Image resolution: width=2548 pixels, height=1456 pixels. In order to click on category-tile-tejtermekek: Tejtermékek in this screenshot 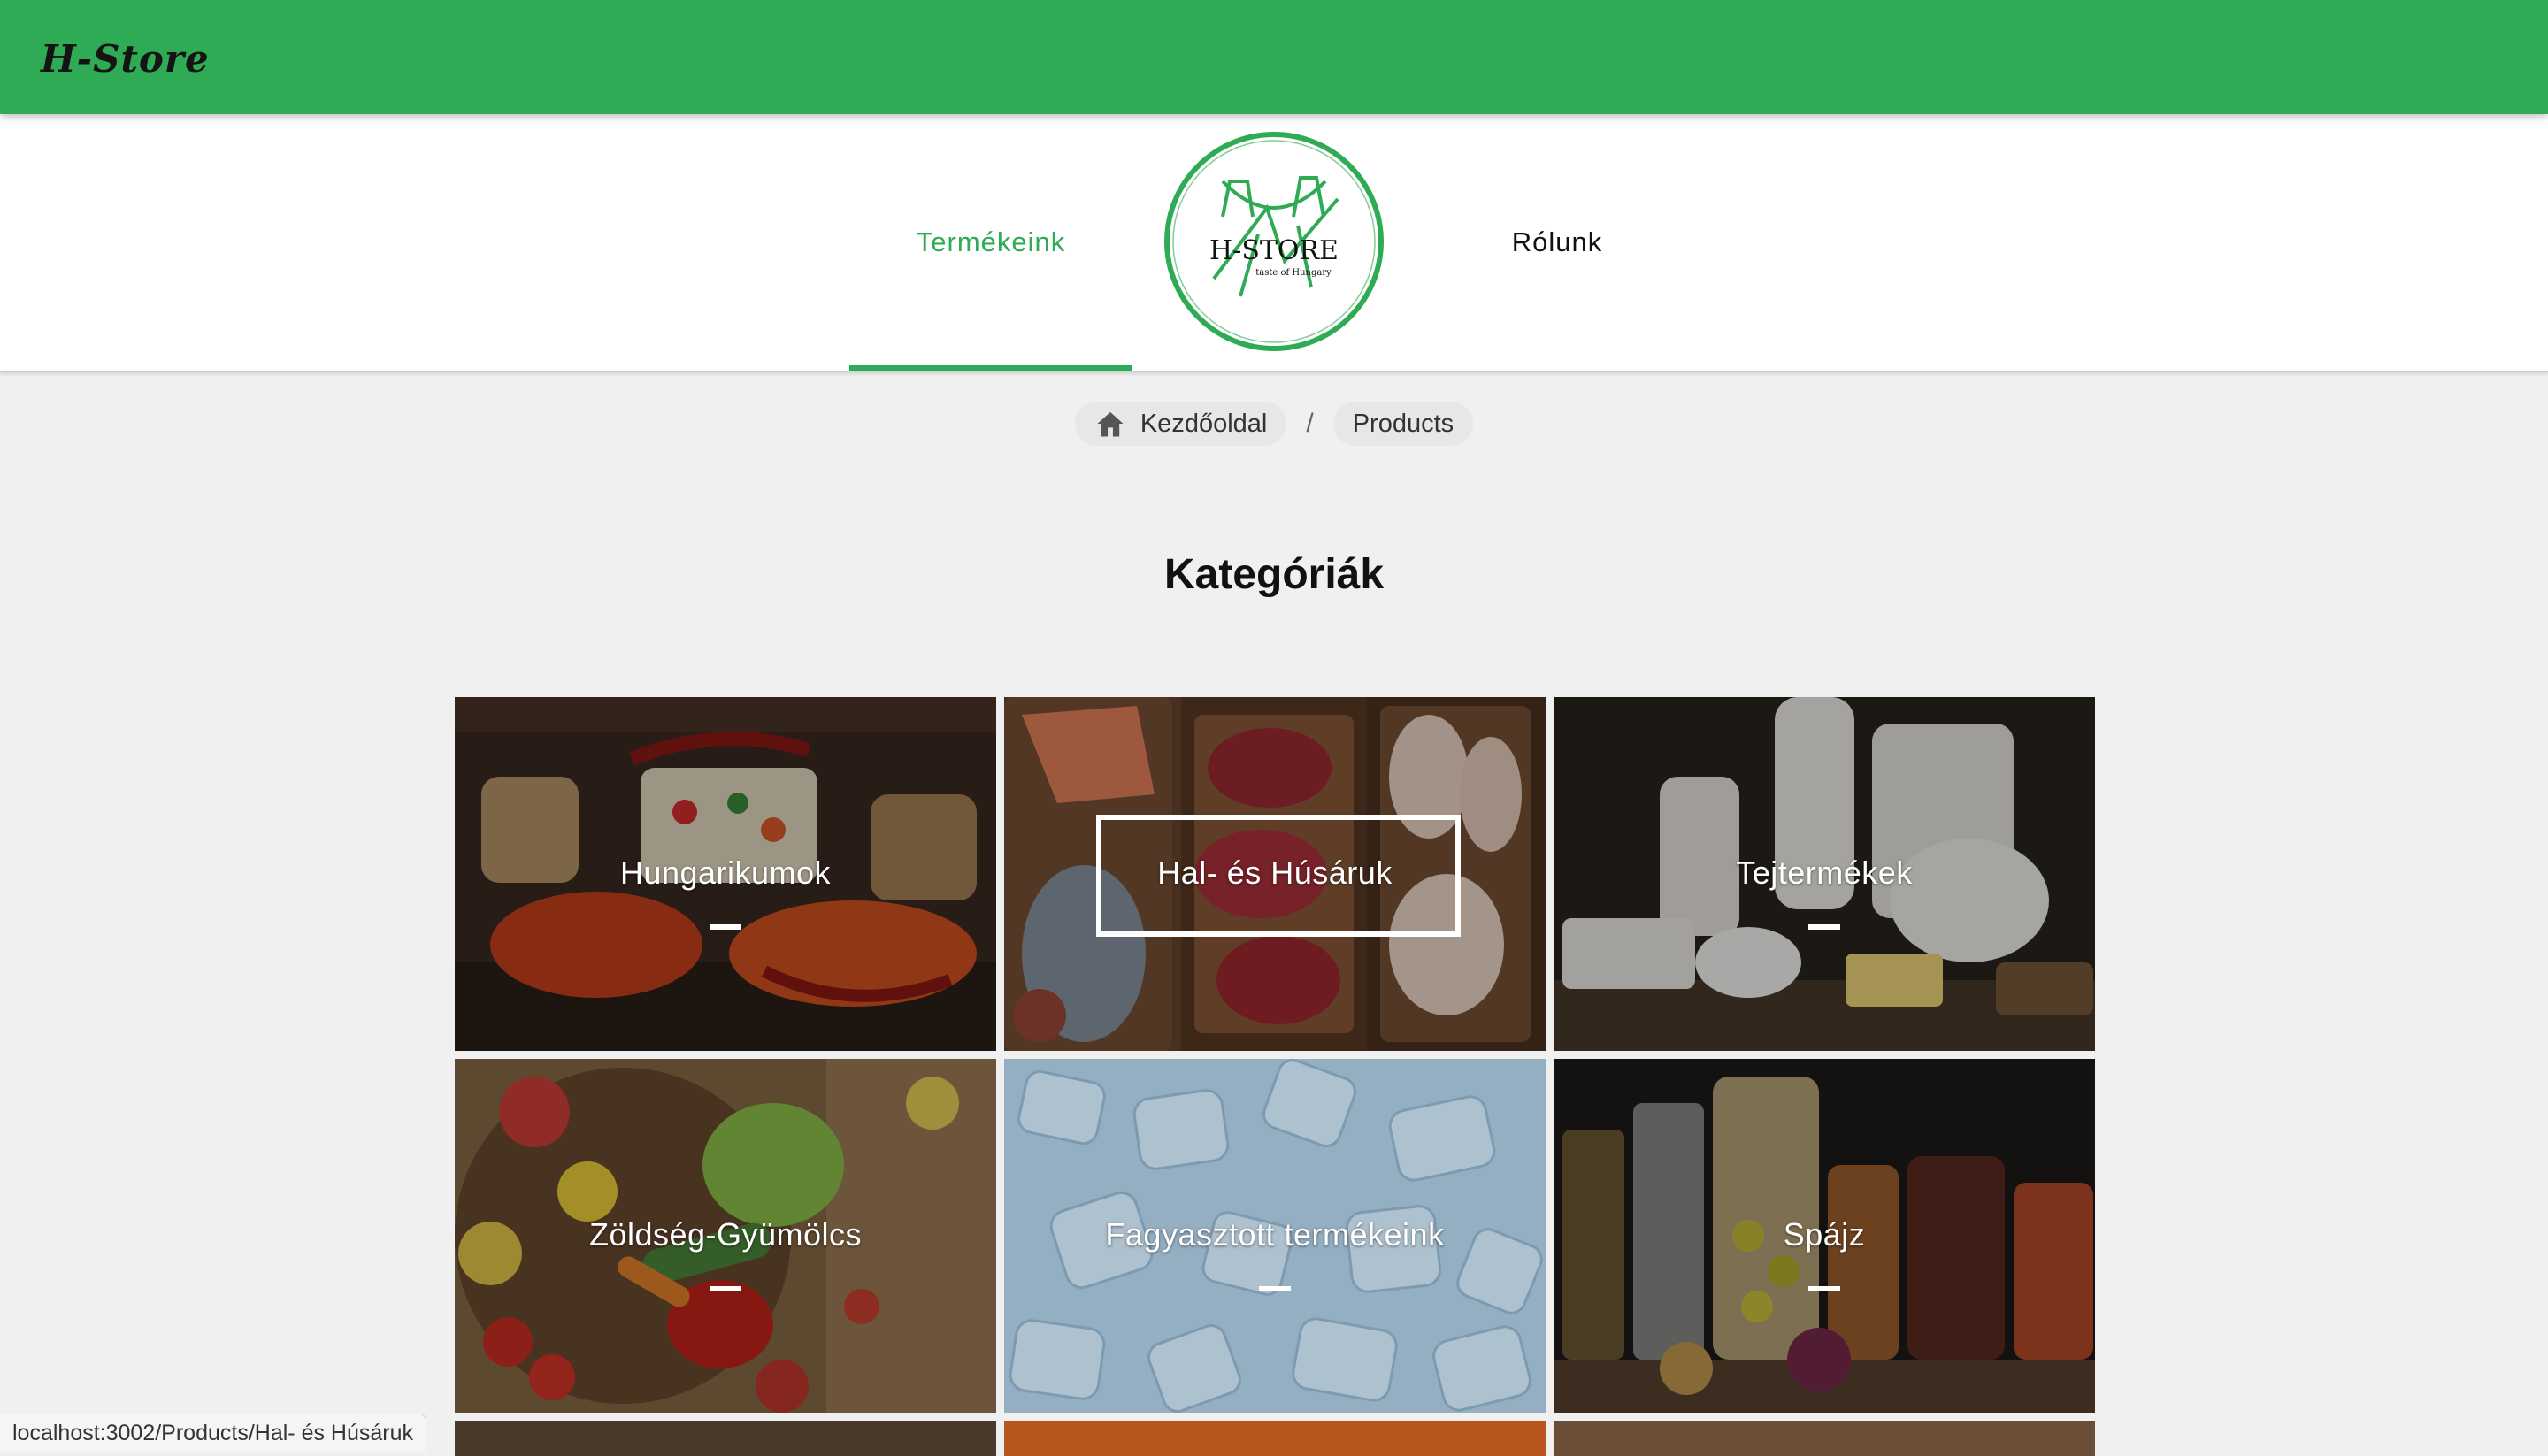, I will do `click(1824, 874)`.